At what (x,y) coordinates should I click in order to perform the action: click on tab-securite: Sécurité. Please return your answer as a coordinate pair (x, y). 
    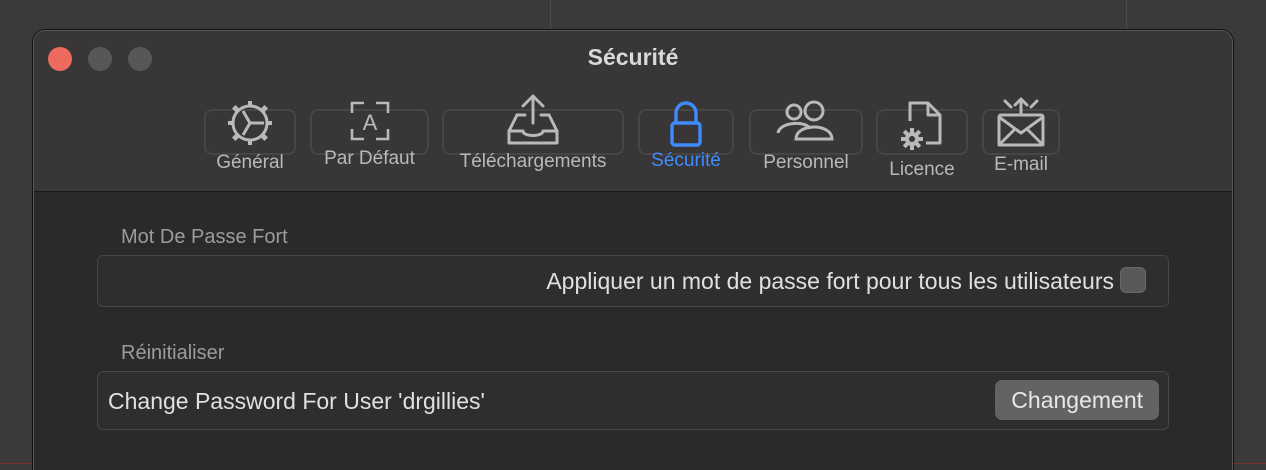
    Looking at the image, I should click on (686, 139).